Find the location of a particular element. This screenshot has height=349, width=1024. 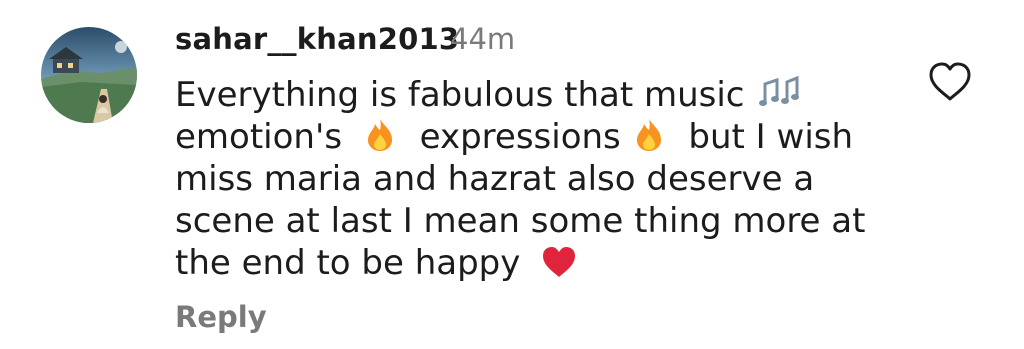

comment-line: scene at last I mean some thing more at is located at coordinates (520, 221).